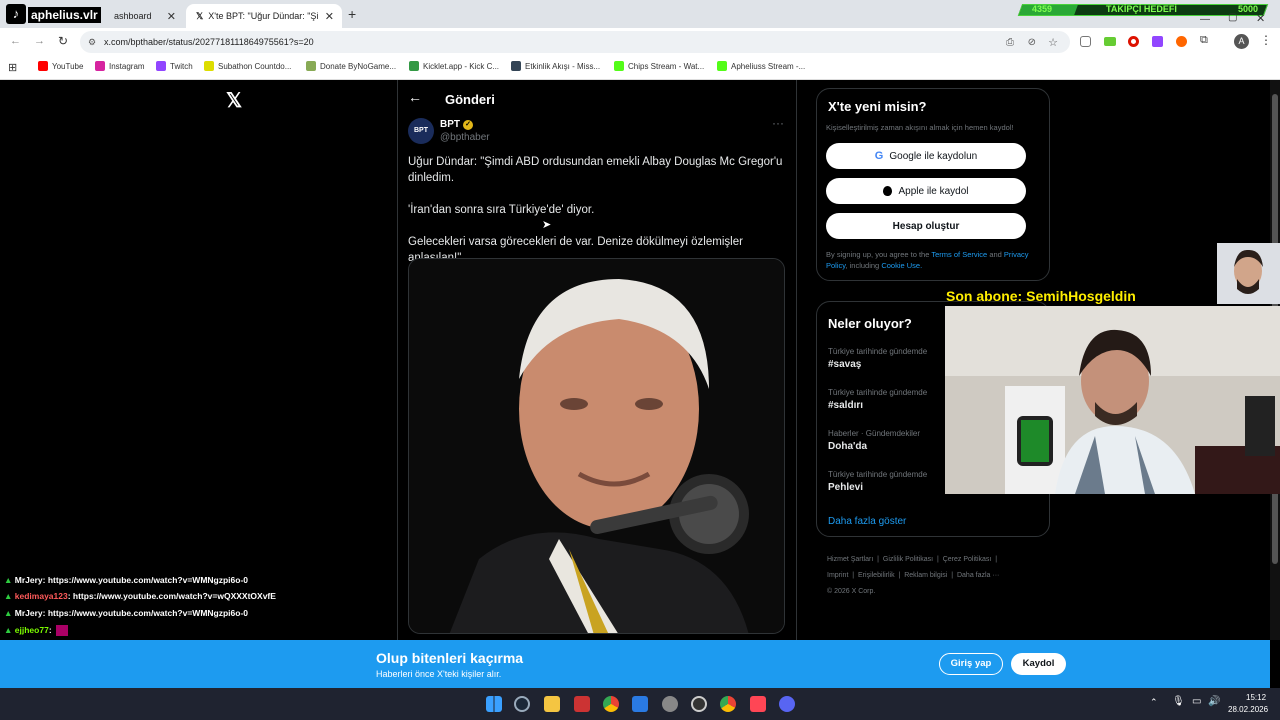  What do you see at coordinates (144, 16) in the screenshot?
I see `tab-dashboard: ashboard ✕` at bounding box center [144, 16].